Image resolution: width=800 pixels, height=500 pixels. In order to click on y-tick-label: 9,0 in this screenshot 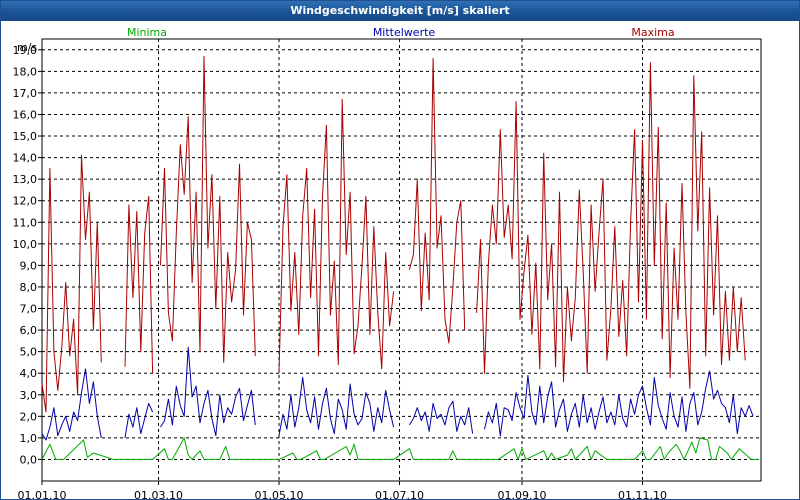, I will do `click(29, 265)`.